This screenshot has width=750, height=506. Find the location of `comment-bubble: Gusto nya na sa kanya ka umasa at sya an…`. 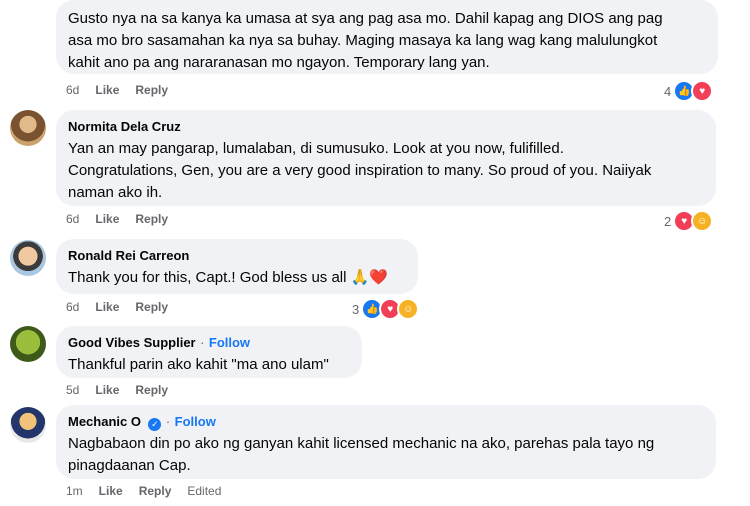

comment-bubble: Gusto nya na sa kanya ka umasa at sya an… is located at coordinates (387, 37).